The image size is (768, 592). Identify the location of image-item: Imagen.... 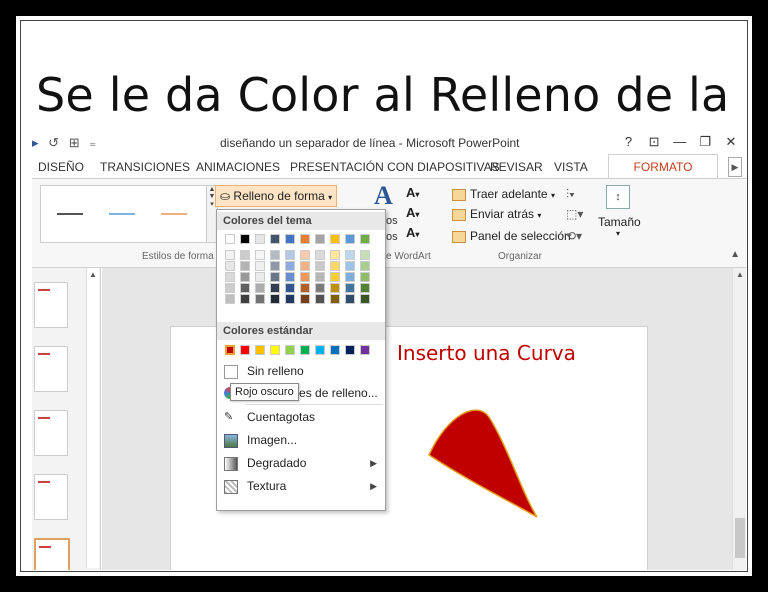
(301, 440).